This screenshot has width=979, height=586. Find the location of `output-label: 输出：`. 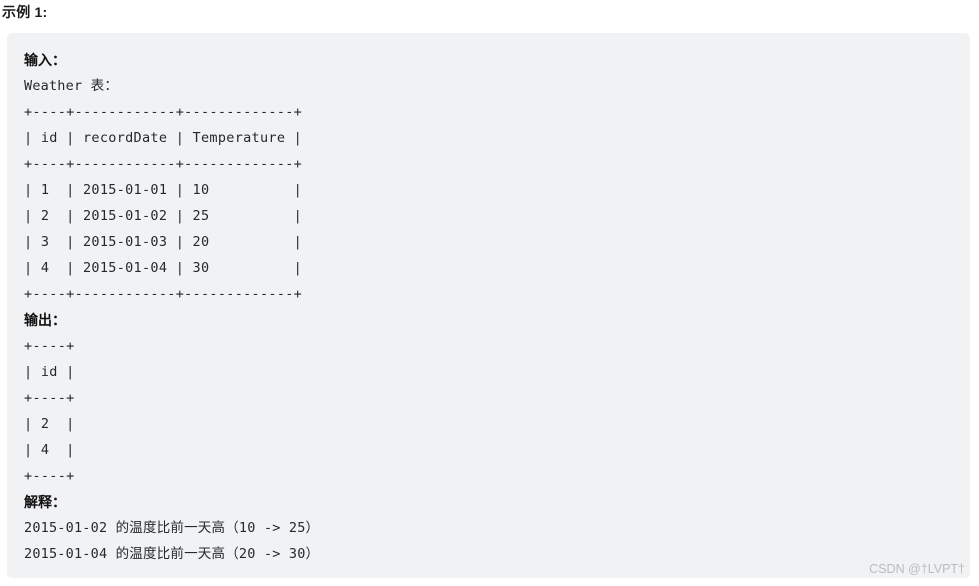

output-label: 输出： is located at coordinates (45, 320).